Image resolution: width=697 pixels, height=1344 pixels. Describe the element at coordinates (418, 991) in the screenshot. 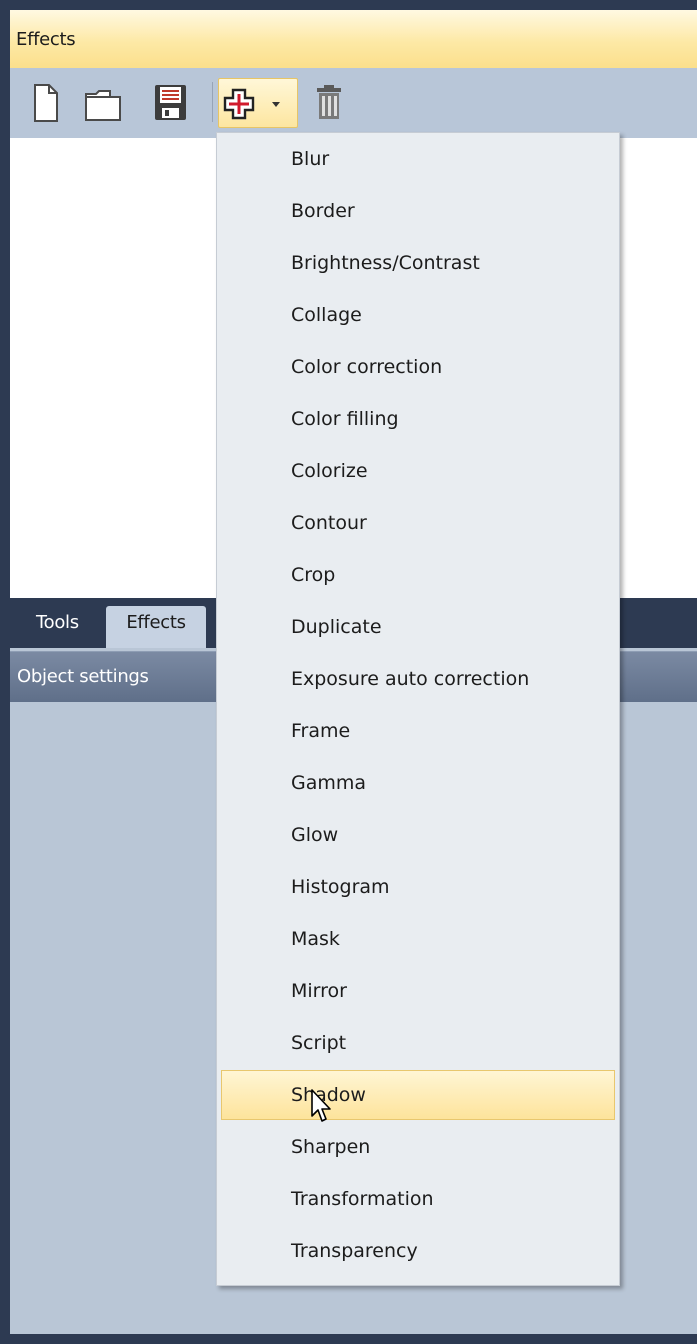

I see `menu-item-mirror: Mirror` at that location.